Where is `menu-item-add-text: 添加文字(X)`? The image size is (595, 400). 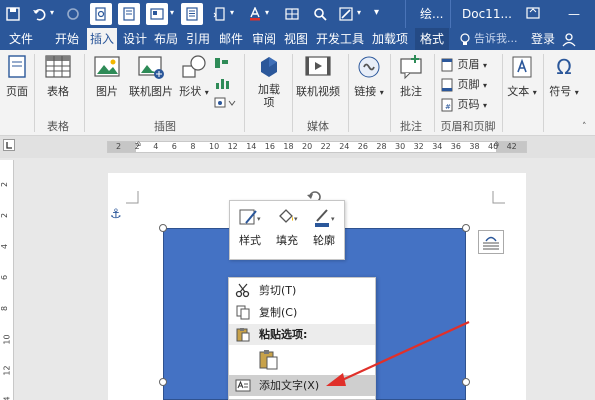 menu-item-add-text: 添加文字(X) is located at coordinates (302, 385).